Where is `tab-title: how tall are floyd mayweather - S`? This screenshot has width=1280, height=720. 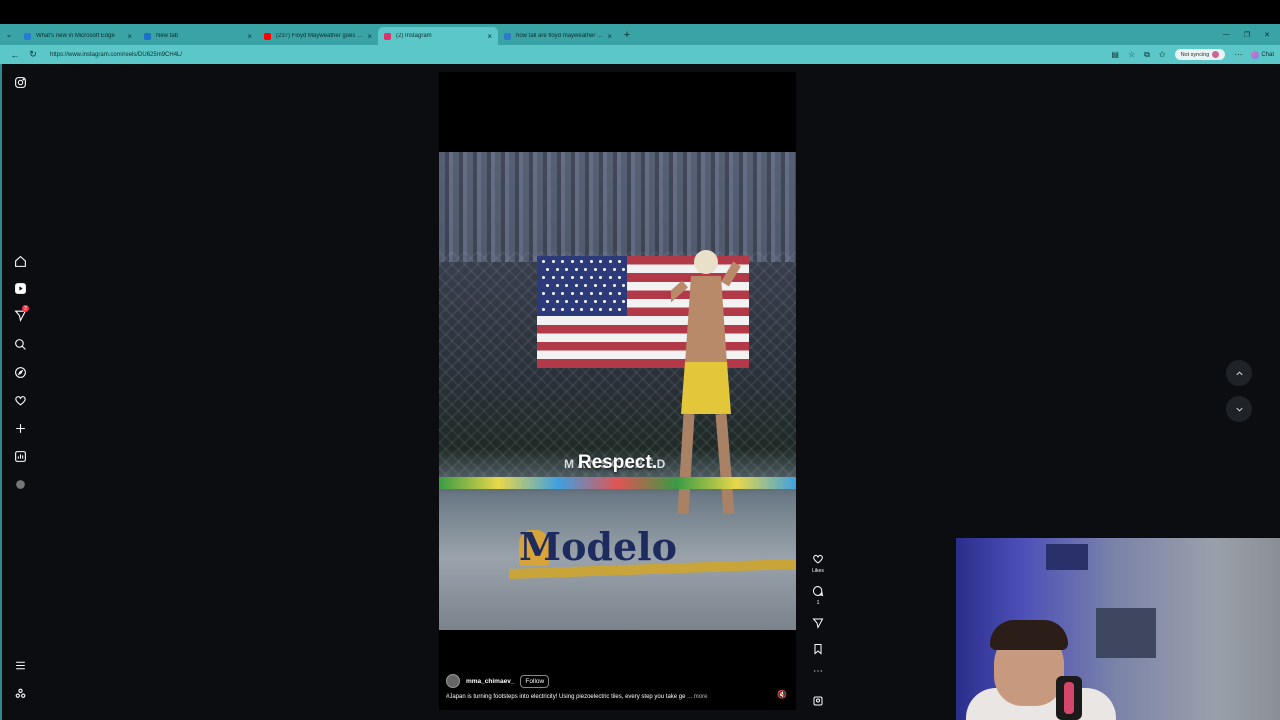
tab-title: how tall are floyd mayweather - S is located at coordinates (560, 36).